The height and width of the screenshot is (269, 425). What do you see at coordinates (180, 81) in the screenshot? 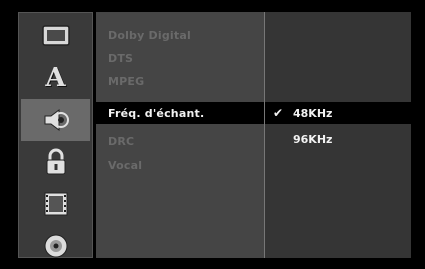
I see `menu-item-mpeg: MPEG` at bounding box center [180, 81].